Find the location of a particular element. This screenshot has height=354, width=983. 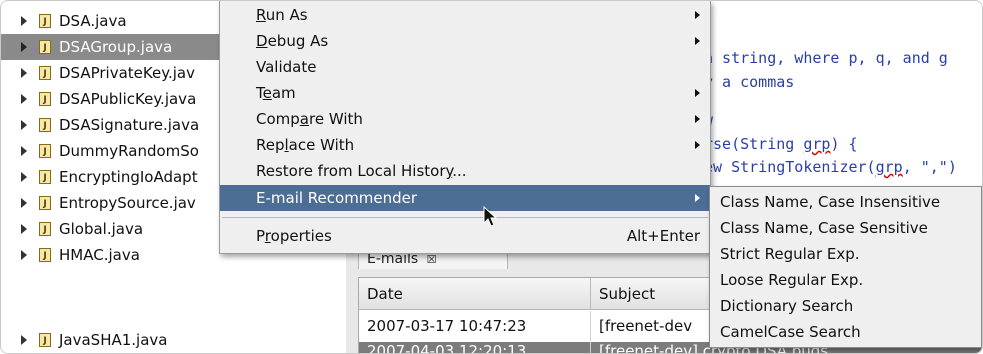

close-tab-icon: ☒ is located at coordinates (432, 259).